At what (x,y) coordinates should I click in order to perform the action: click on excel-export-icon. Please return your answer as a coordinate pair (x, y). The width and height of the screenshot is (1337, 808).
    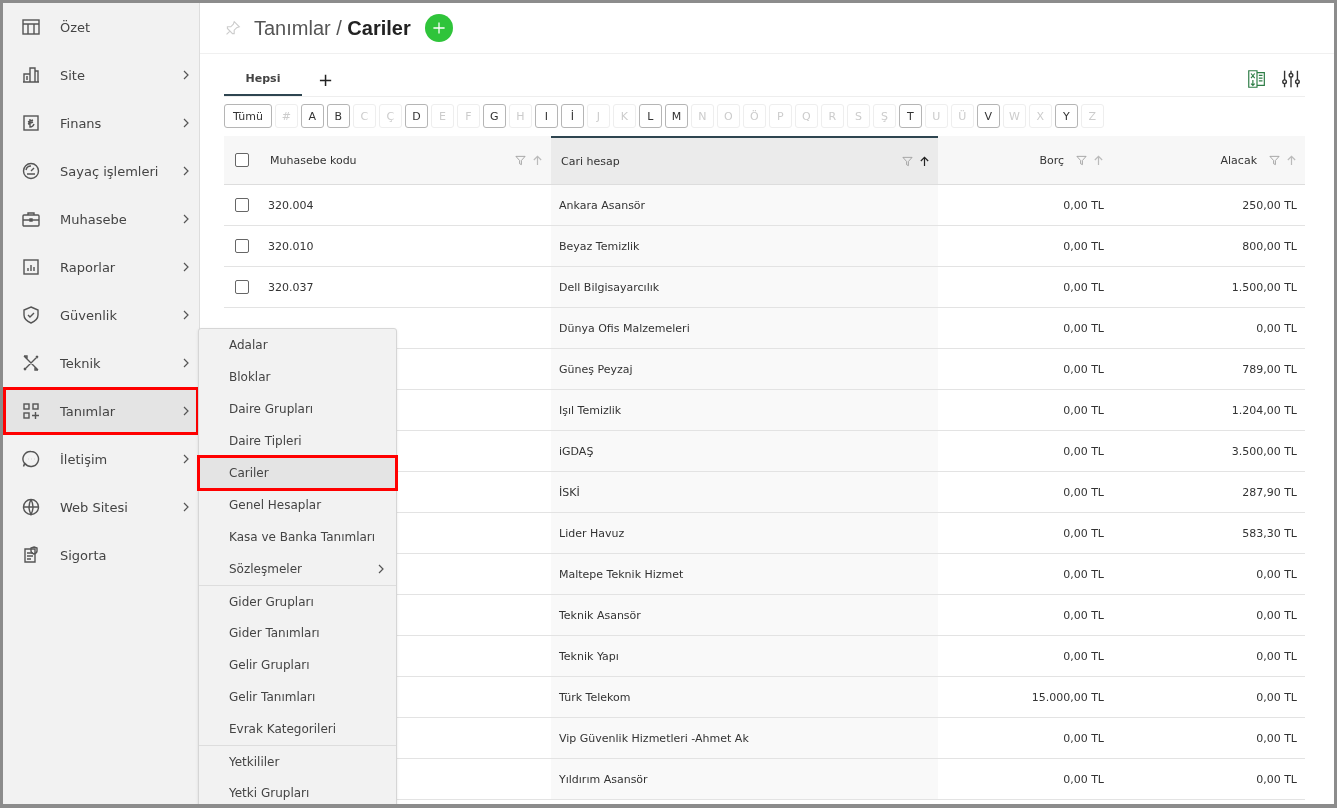
    Looking at the image, I should click on (1257, 79).